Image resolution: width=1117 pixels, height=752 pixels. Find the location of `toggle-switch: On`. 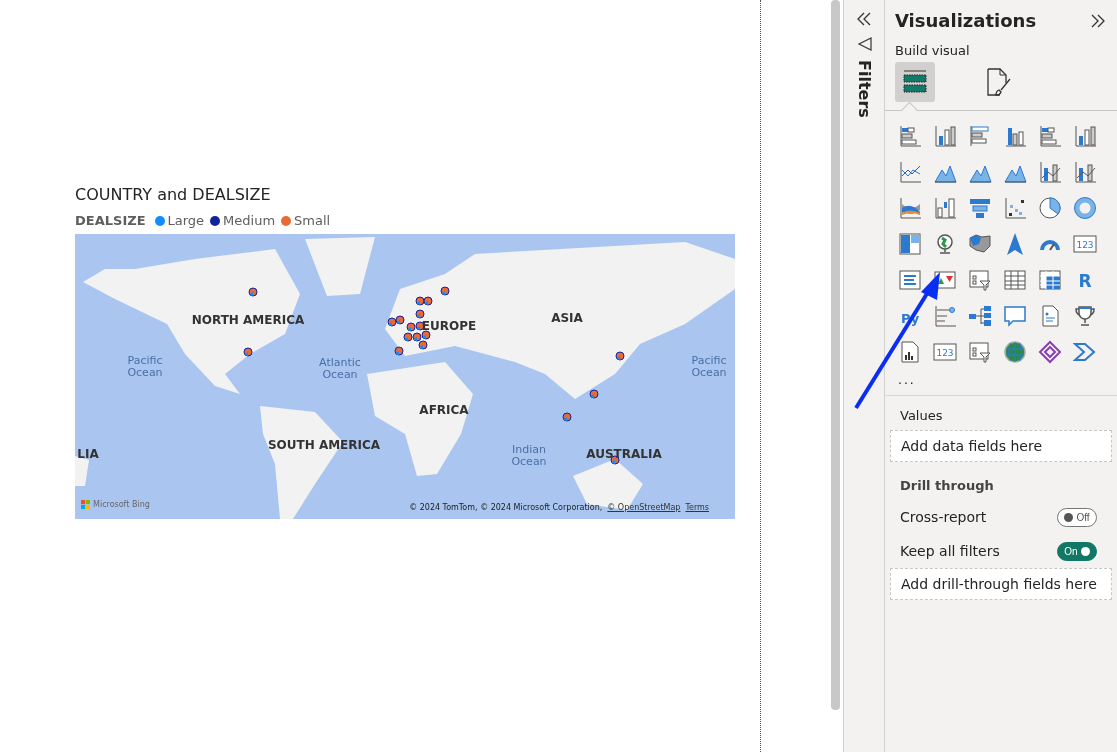

toggle-switch: On is located at coordinates (1077, 551).